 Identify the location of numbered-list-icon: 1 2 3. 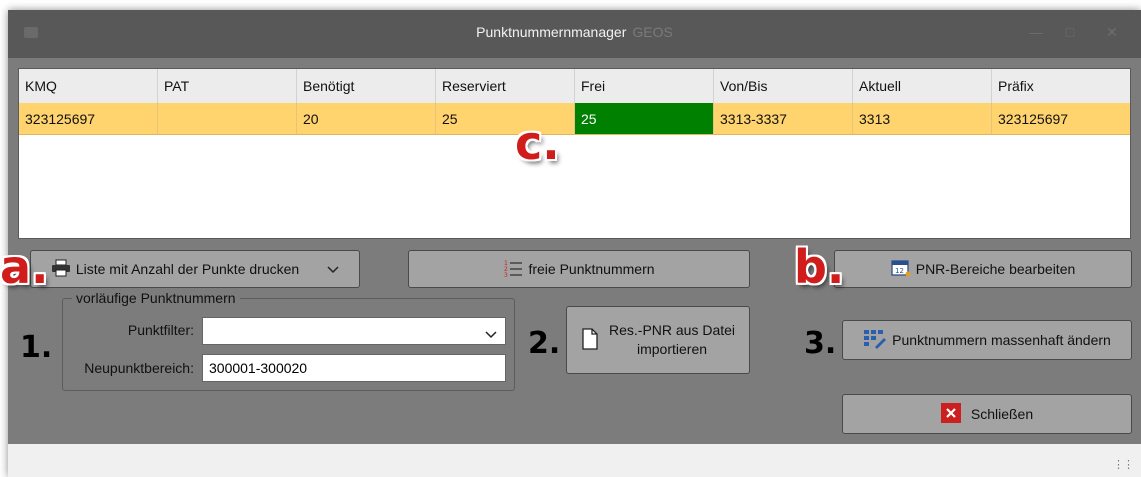
(513, 269).